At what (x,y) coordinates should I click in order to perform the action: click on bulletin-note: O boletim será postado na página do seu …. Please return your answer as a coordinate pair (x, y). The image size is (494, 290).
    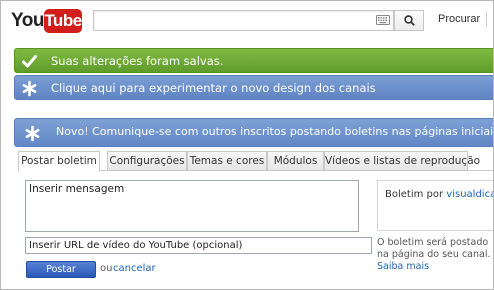
    Looking at the image, I should click on (435, 255).